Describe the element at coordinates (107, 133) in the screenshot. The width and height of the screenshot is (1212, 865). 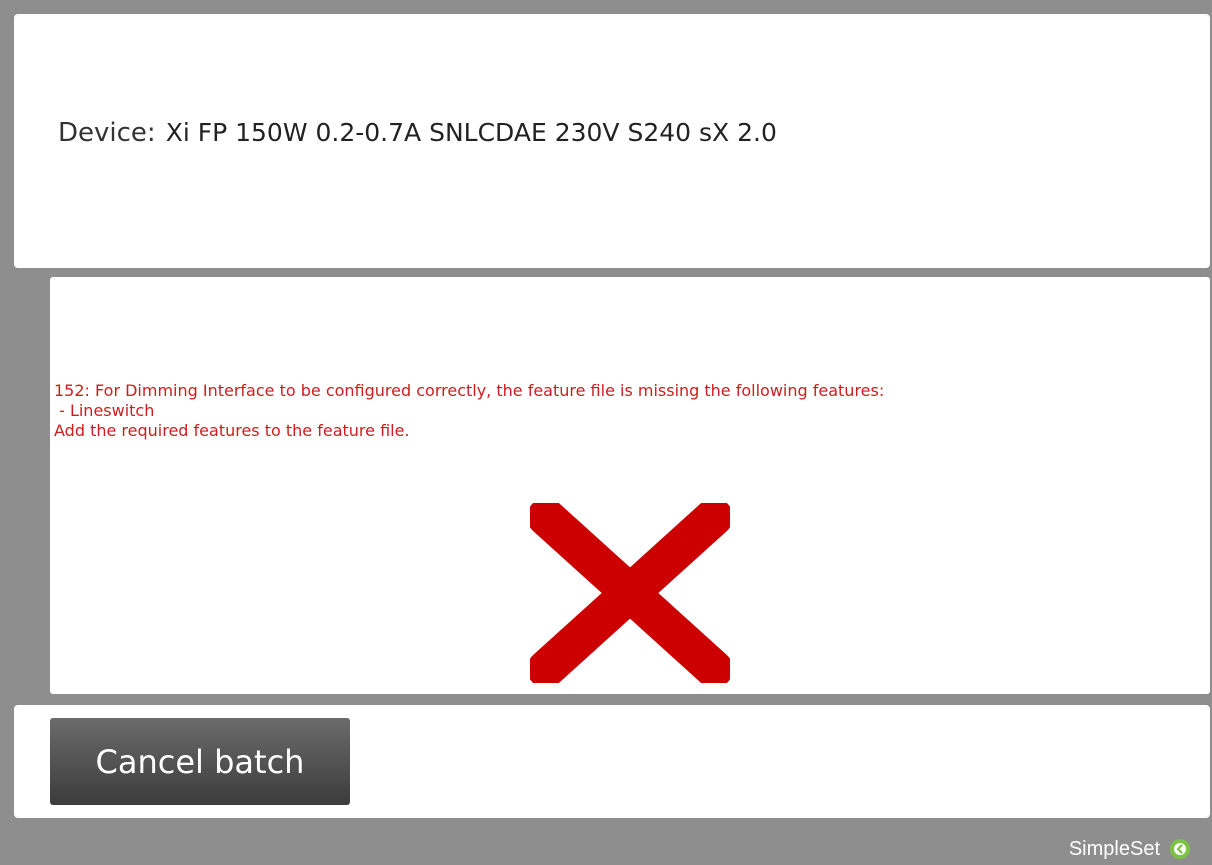
I see `device-label: Device:` at that location.